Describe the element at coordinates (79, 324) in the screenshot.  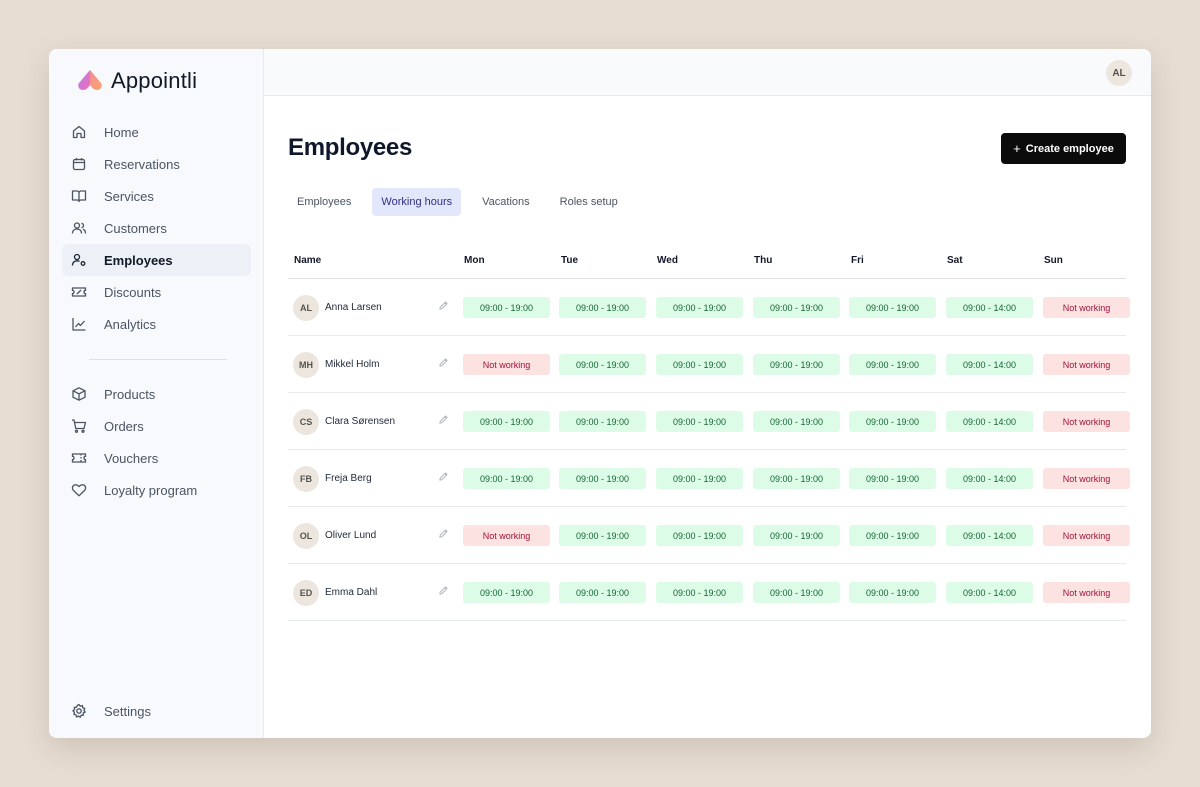
I see `chart-line-icon` at that location.